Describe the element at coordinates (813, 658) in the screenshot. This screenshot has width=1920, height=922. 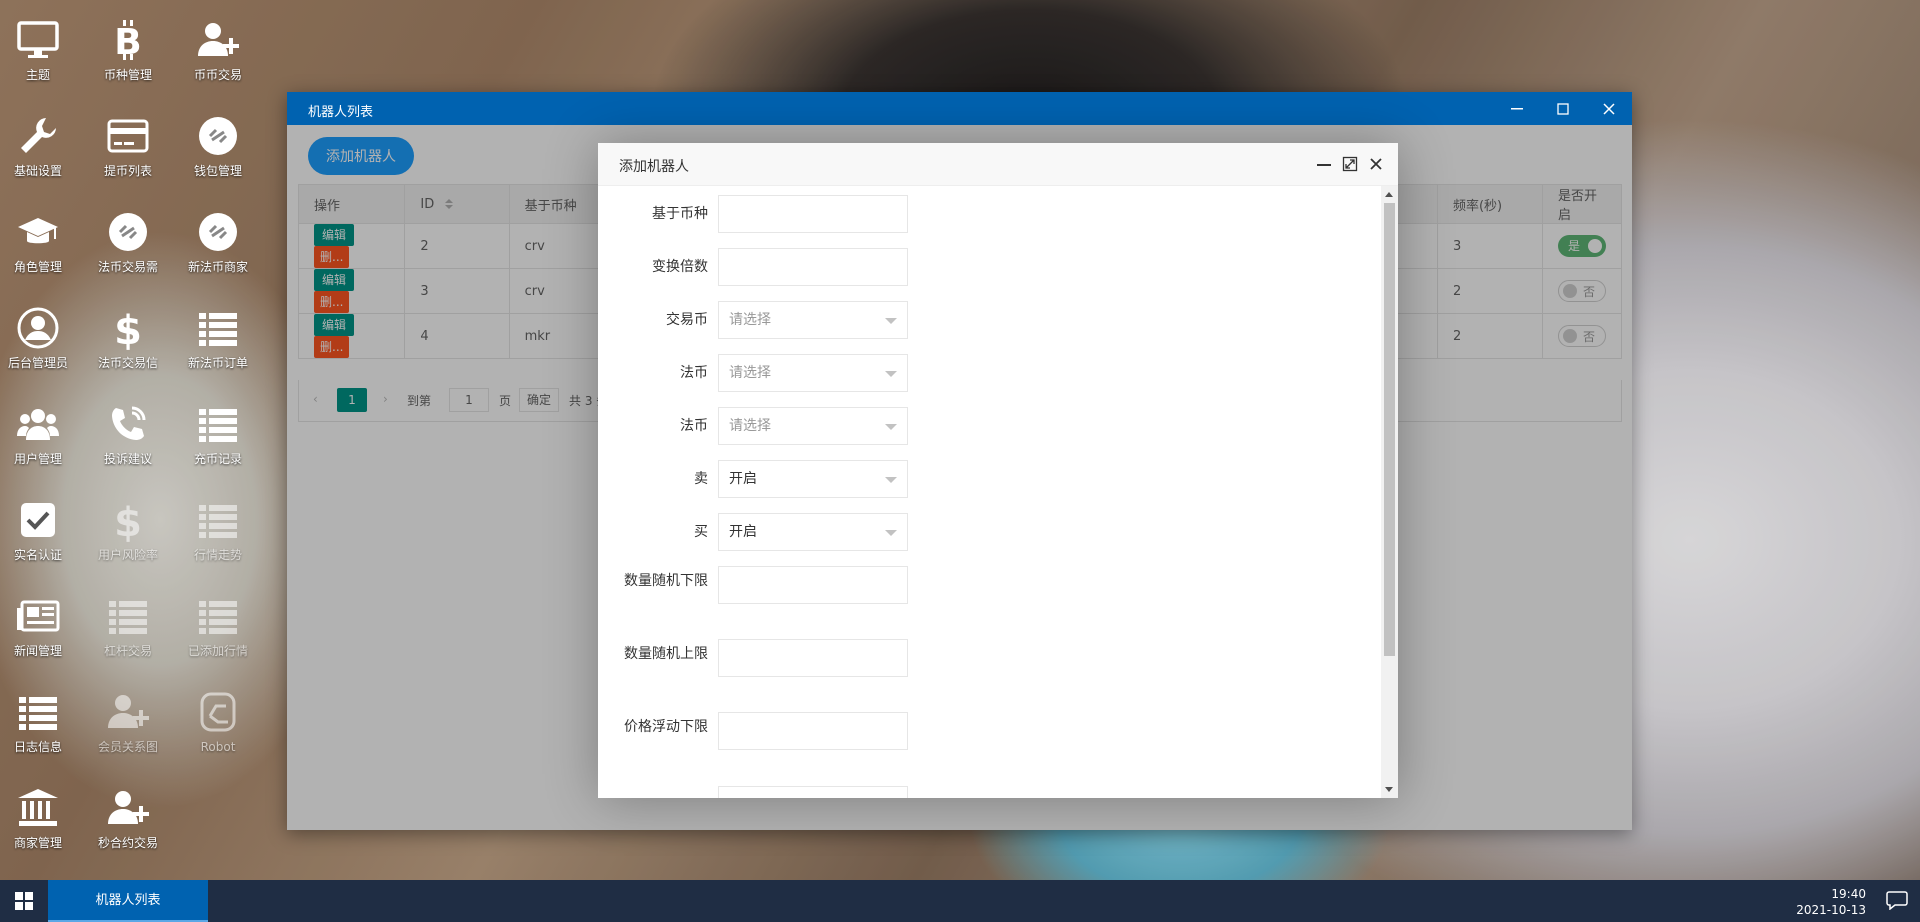
I see `qty-random-max-input` at that location.